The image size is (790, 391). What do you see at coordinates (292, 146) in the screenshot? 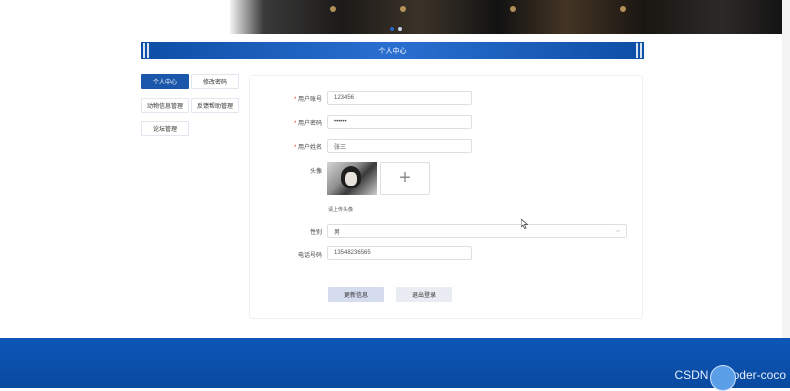
I see `name-label: * 用户姓名` at bounding box center [292, 146].